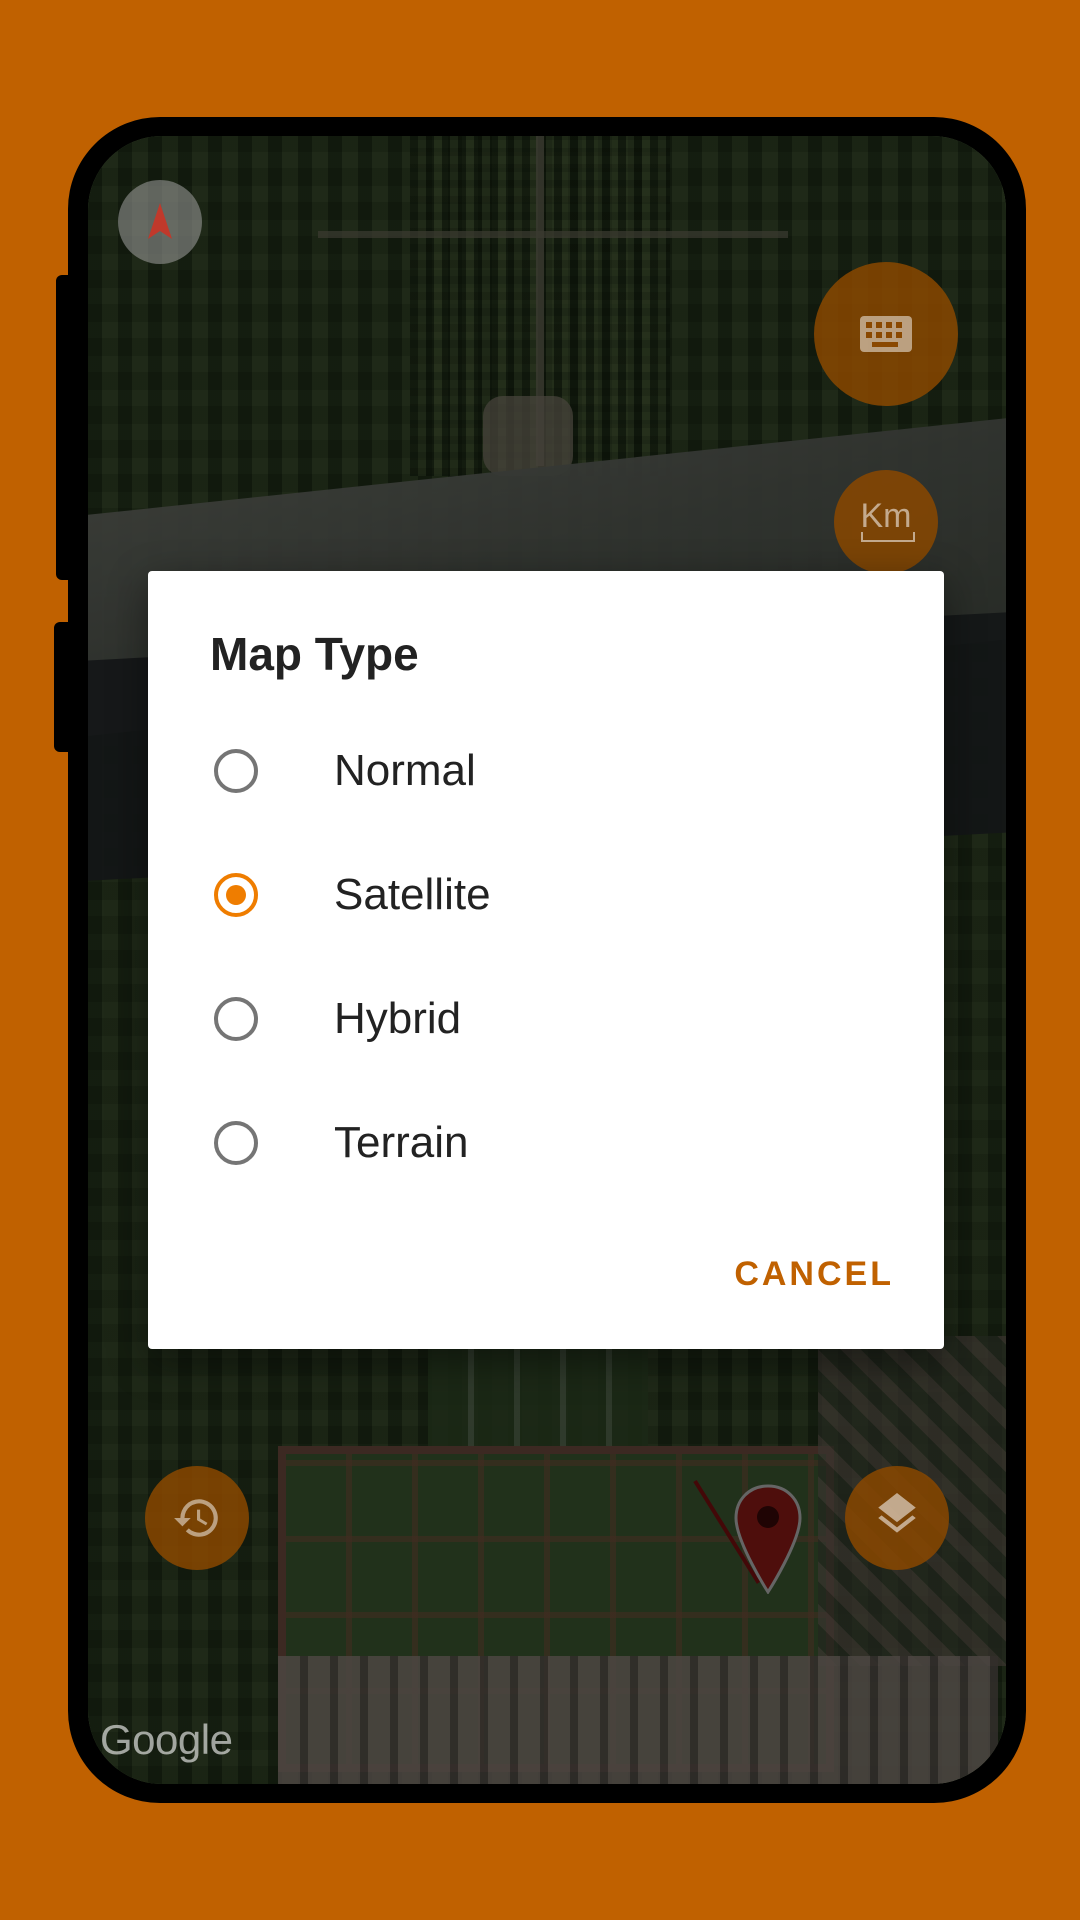 Image resolution: width=1080 pixels, height=1920 pixels. What do you see at coordinates (888, 537) in the screenshot?
I see `scale-bar-icon` at bounding box center [888, 537].